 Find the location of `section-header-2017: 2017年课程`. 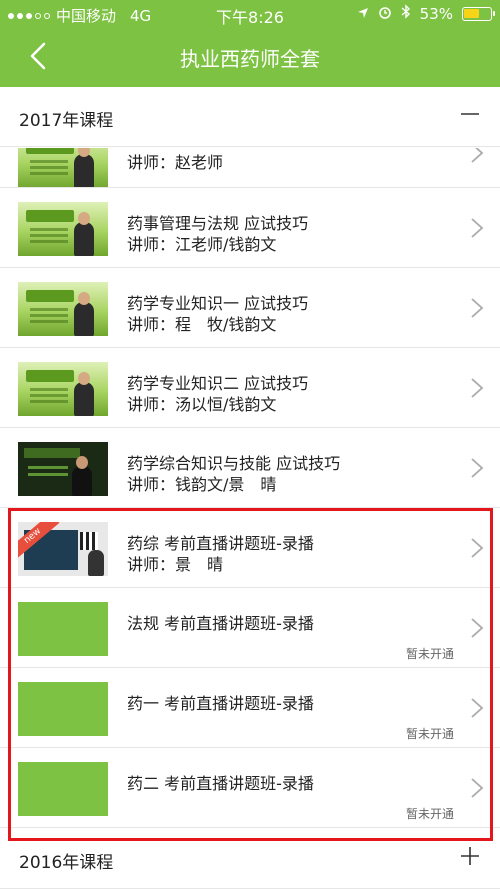

section-header-2017: 2017年课程 is located at coordinates (250, 117).